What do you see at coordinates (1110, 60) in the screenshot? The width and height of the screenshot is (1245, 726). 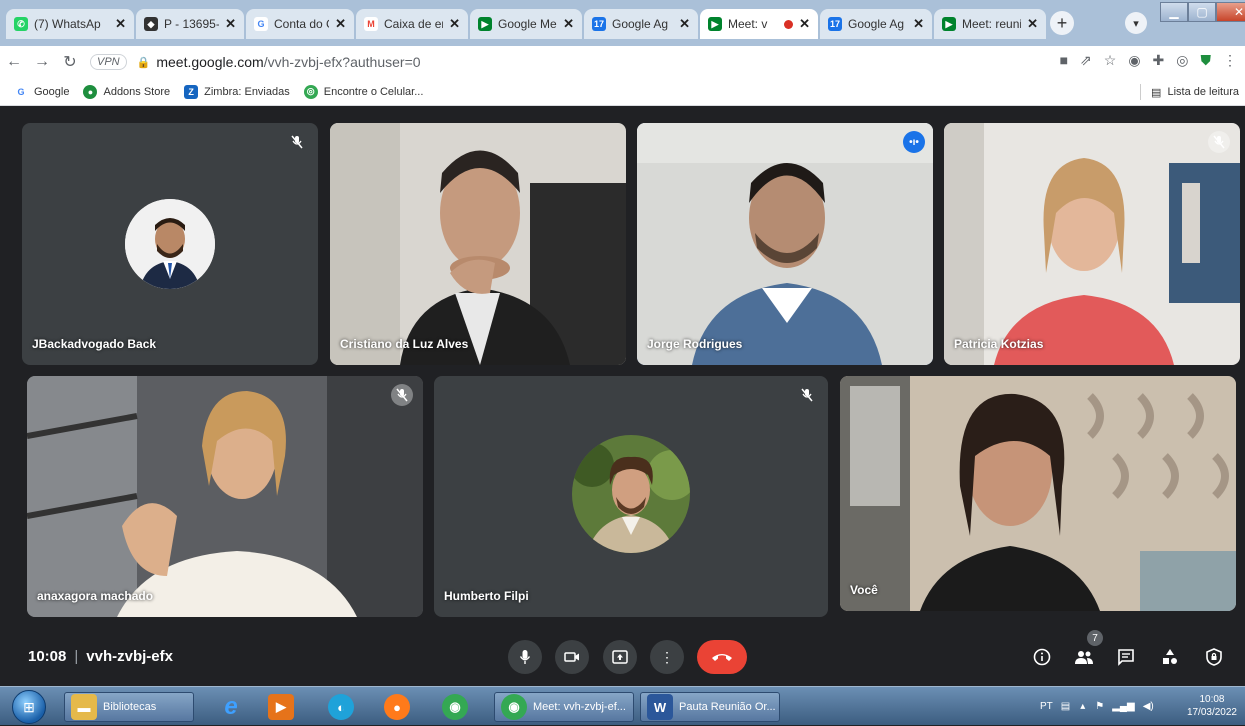 I see `star-icon: ☆` at bounding box center [1110, 60].